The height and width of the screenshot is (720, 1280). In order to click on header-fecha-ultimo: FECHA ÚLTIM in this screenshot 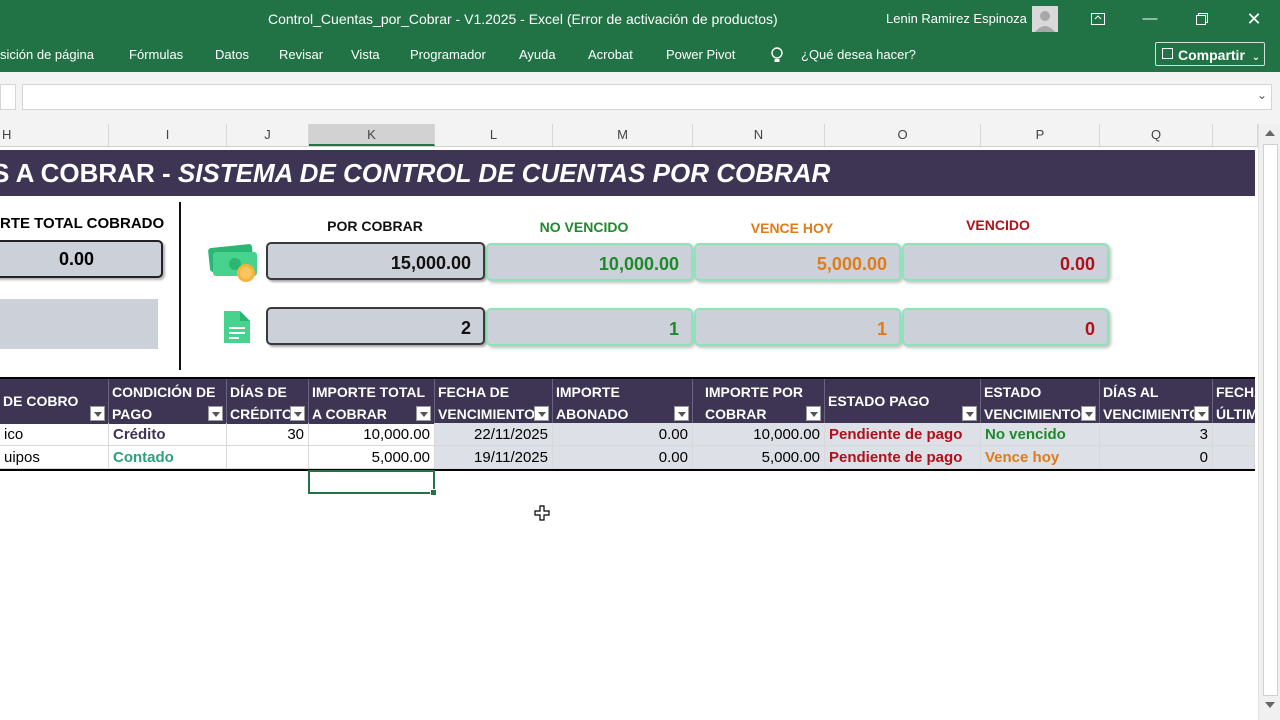, I will do `click(1235, 403)`.